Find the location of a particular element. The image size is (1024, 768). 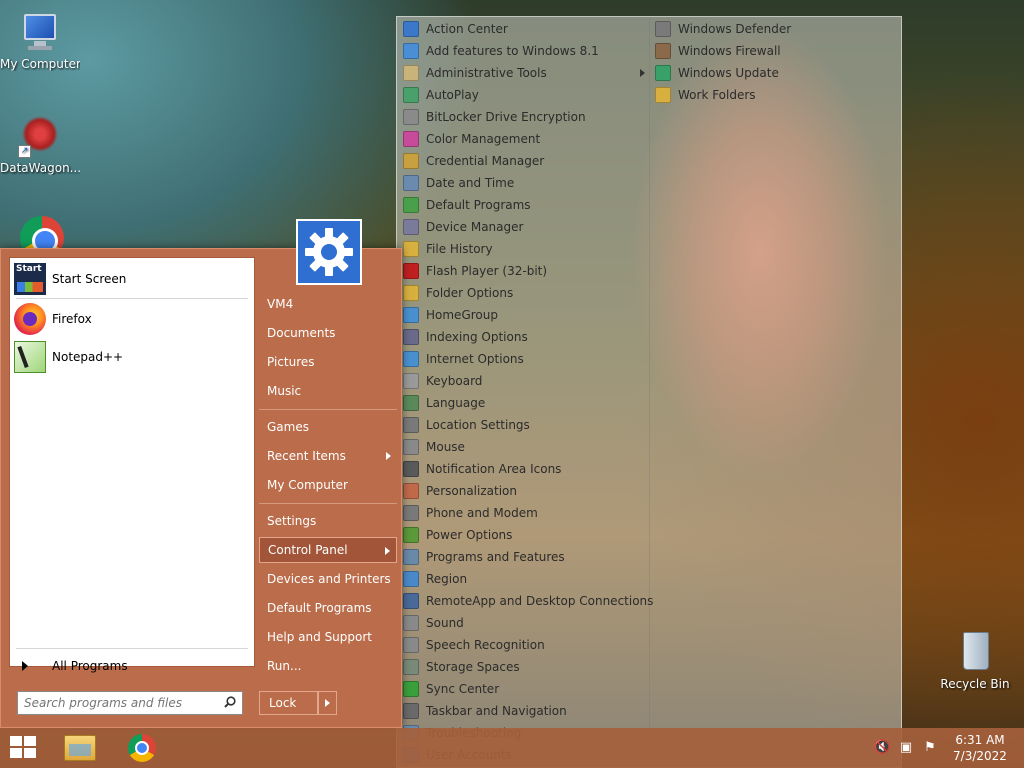

control-panel-item-notification-area-icons: Notification Area Icons is located at coordinates (519, 469).